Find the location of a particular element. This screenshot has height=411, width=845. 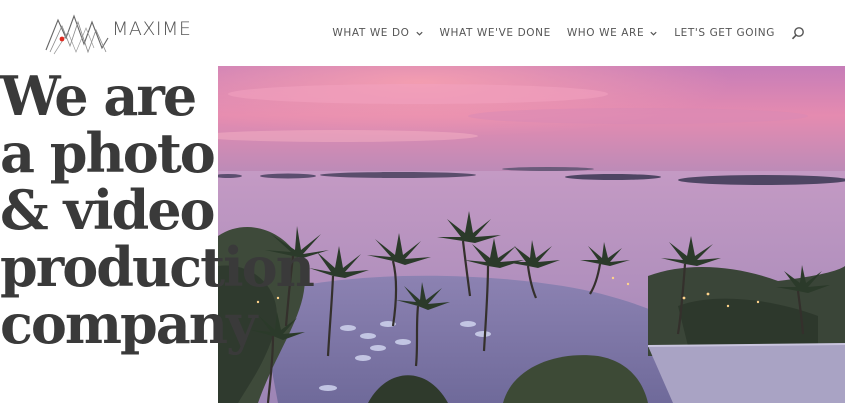

nav-item-label: WHAT WE DO is located at coordinates (371, 33).